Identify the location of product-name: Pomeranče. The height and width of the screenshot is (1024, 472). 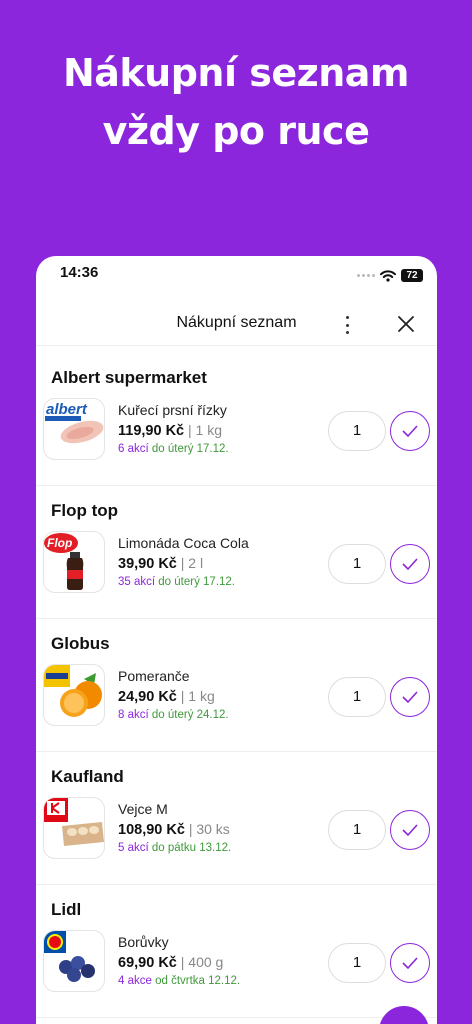
(154, 676).